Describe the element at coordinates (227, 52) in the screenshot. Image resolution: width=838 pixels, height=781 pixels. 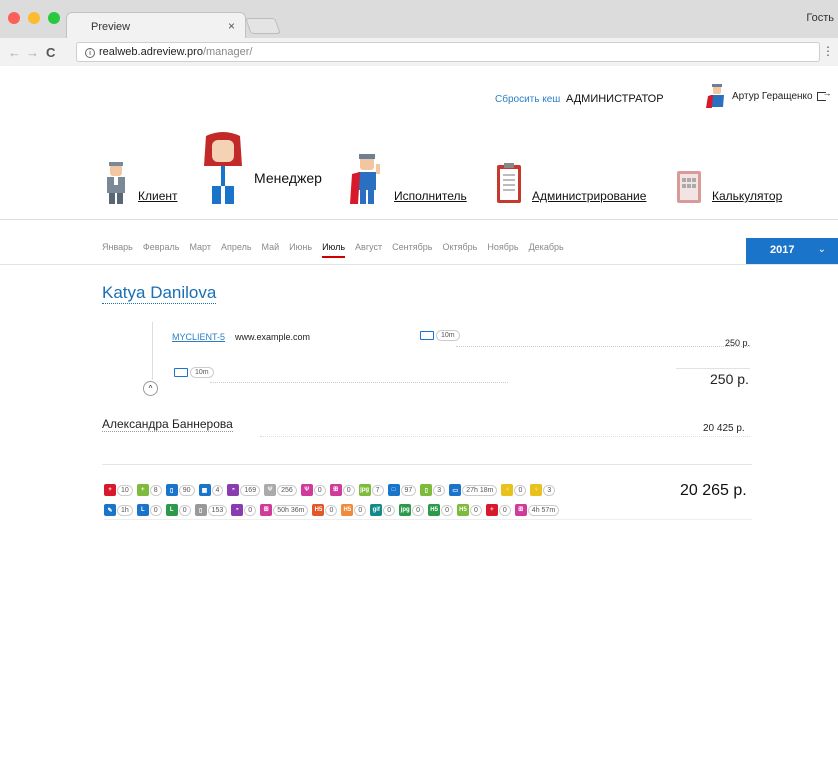
I see `url-path: /manager/` at that location.